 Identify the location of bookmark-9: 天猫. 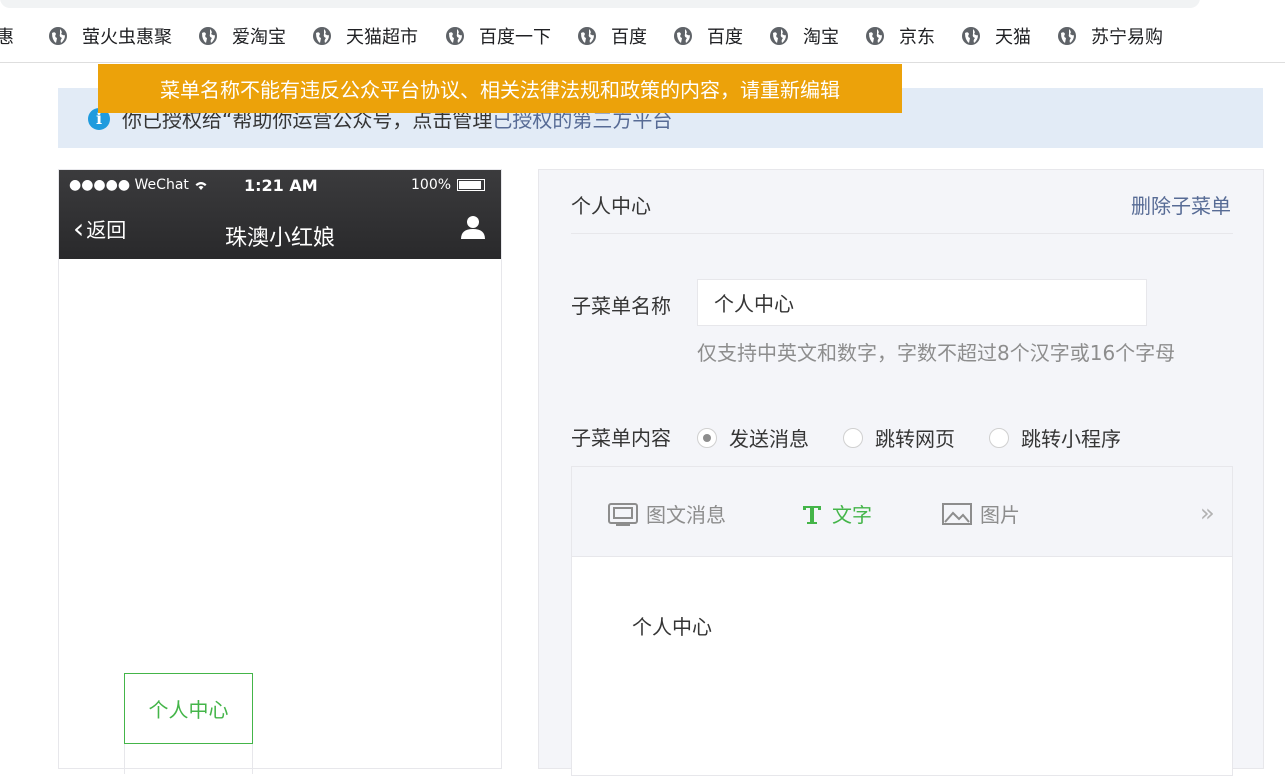
(996, 36).